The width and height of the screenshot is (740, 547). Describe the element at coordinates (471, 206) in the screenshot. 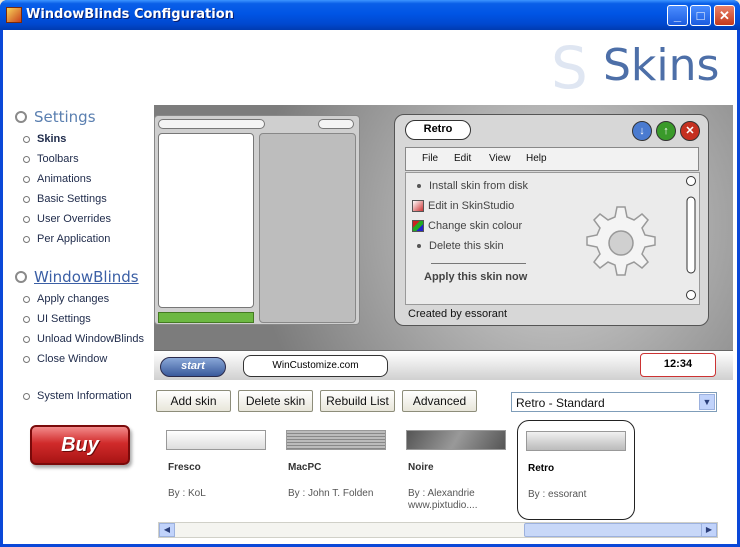

I see `task-label: Edit in SkinStudio` at that location.